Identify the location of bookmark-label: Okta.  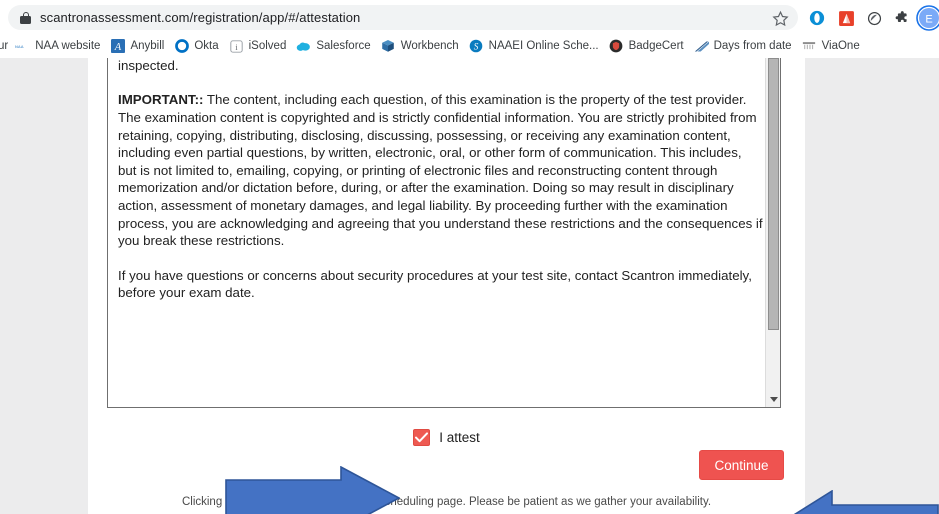
(206, 46).